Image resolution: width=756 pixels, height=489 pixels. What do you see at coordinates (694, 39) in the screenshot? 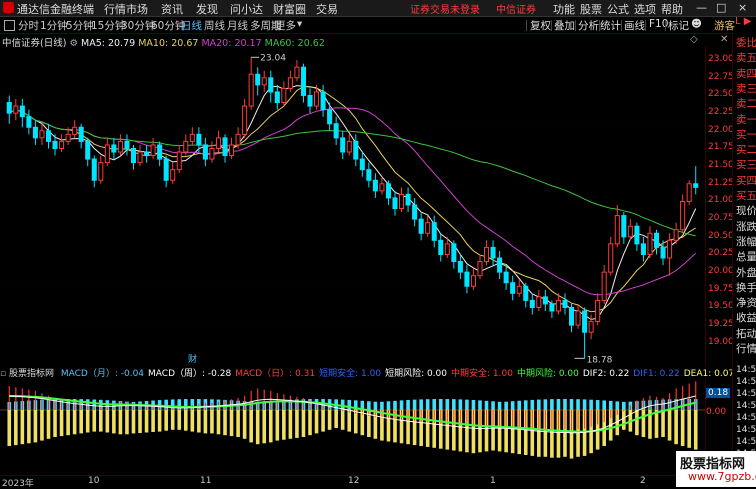
I see `expand-icon: ◇` at bounding box center [694, 39].